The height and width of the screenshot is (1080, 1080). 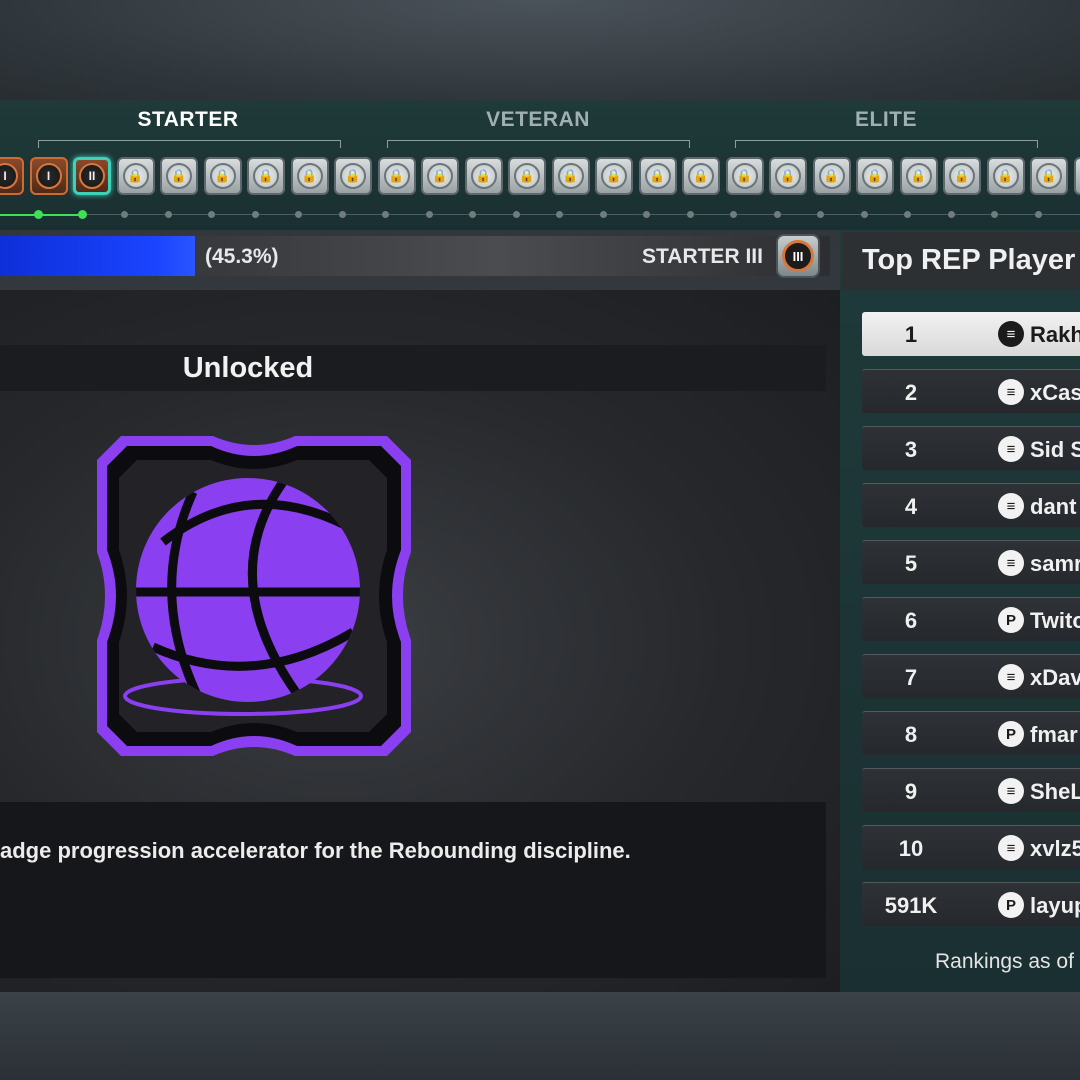 I want to click on leaderboard-row: 591K Playup, so click(x=971, y=904).